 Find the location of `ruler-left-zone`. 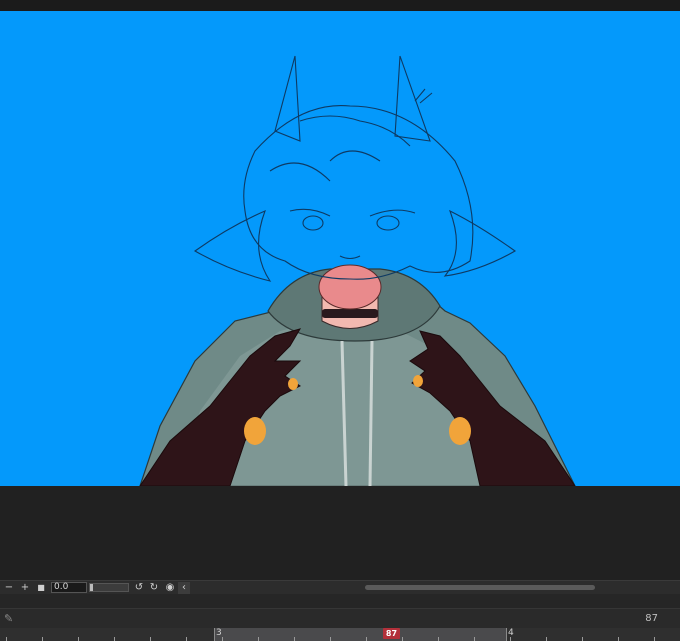

ruler-left-zone is located at coordinates (107, 634).